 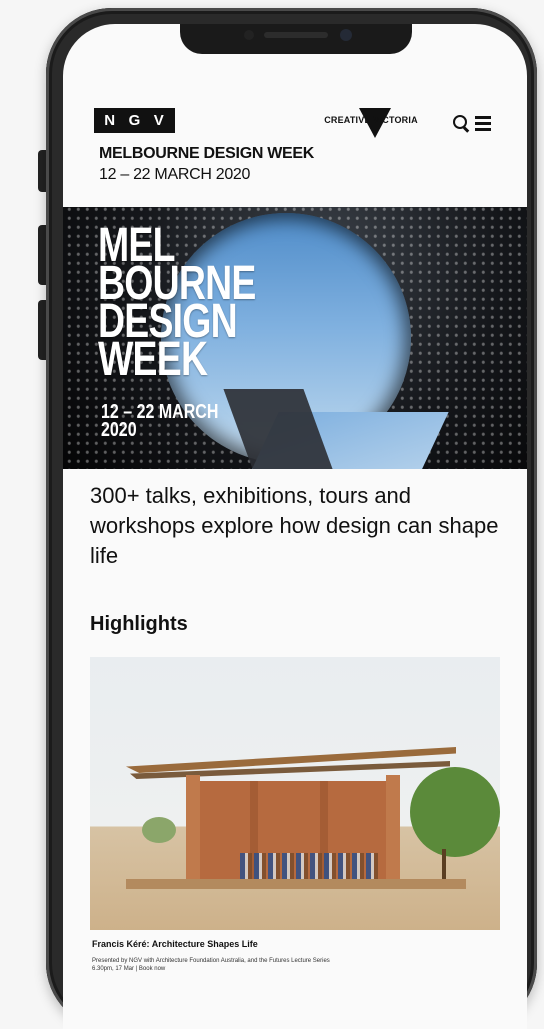 What do you see at coordinates (175, 174) in the screenshot?
I see `site-dates: 12 – 22 MARCH 2020` at bounding box center [175, 174].